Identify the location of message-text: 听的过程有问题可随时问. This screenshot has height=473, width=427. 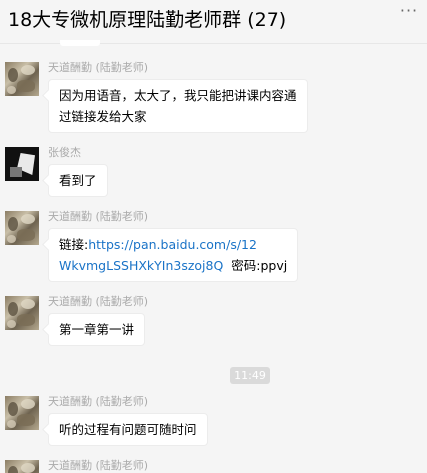
(128, 429).